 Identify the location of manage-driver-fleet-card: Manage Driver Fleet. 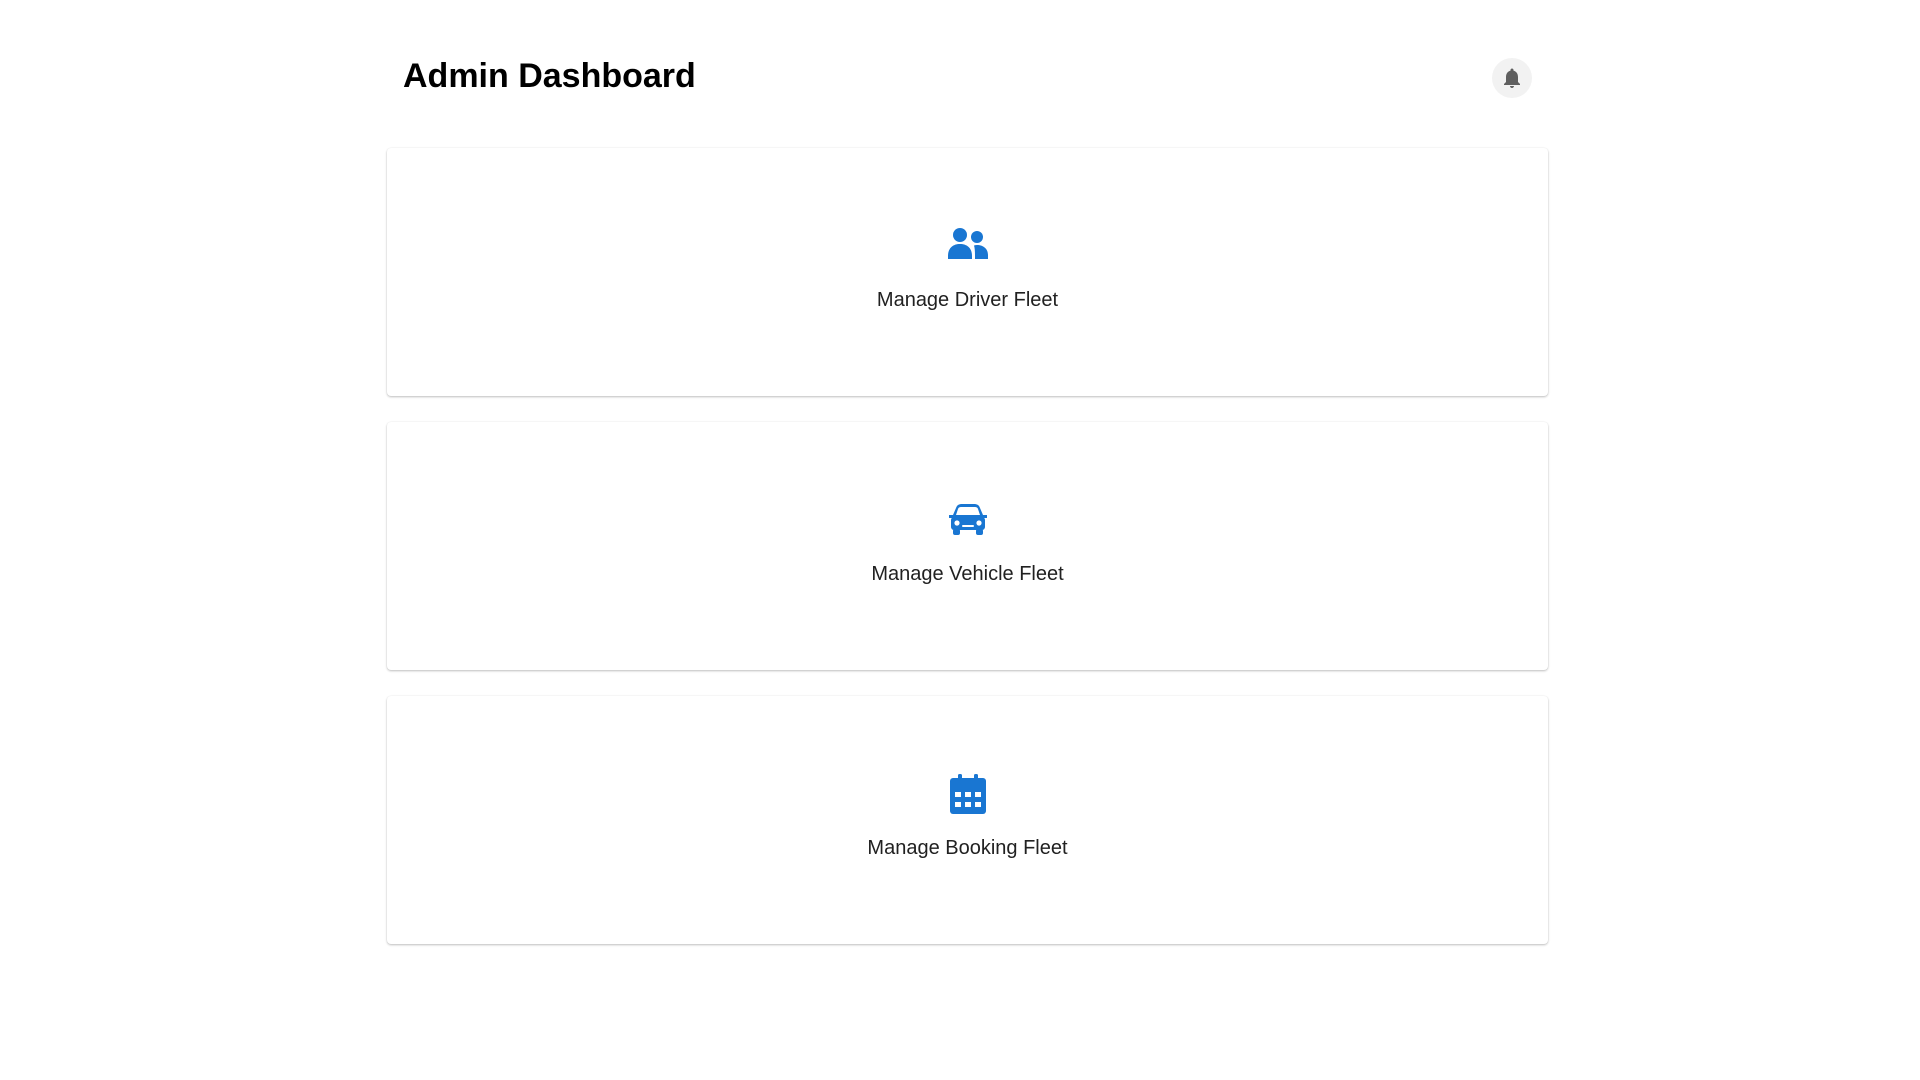
(967, 272).